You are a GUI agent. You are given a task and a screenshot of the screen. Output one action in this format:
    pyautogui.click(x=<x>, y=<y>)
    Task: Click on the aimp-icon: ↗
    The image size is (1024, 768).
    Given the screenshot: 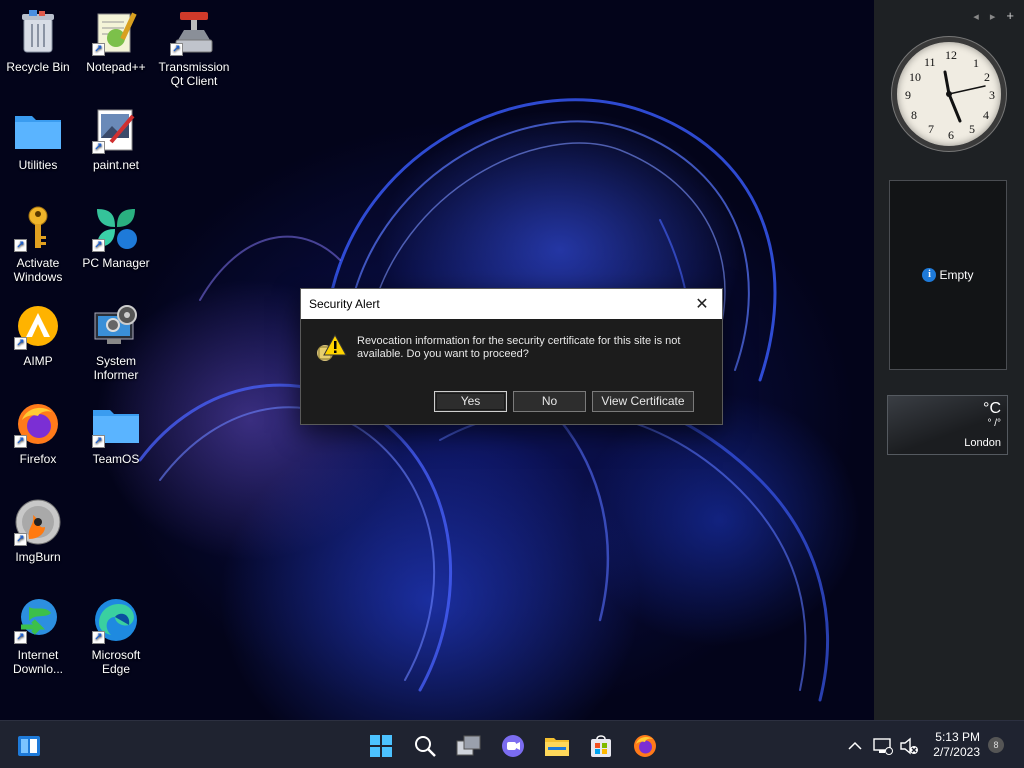 What is the action you would take?
    pyautogui.click(x=38, y=326)
    